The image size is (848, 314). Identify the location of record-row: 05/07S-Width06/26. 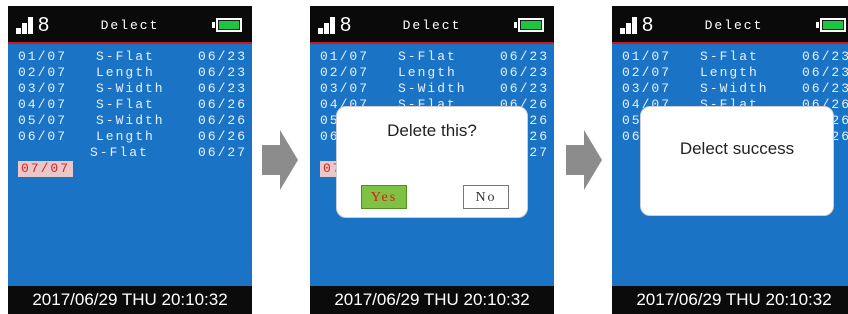
(135, 121).